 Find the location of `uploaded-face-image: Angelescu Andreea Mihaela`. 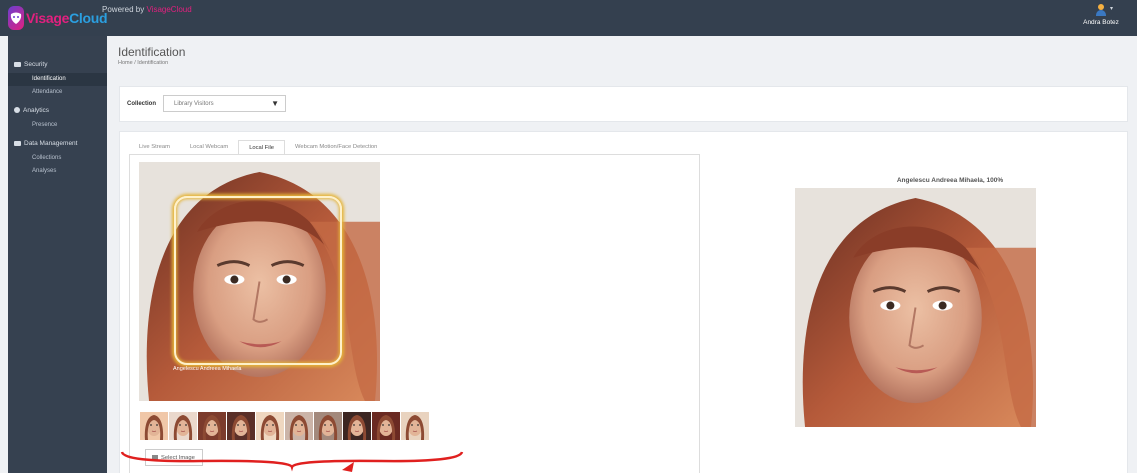

uploaded-face-image: Angelescu Andreea Mihaela is located at coordinates (259, 281).